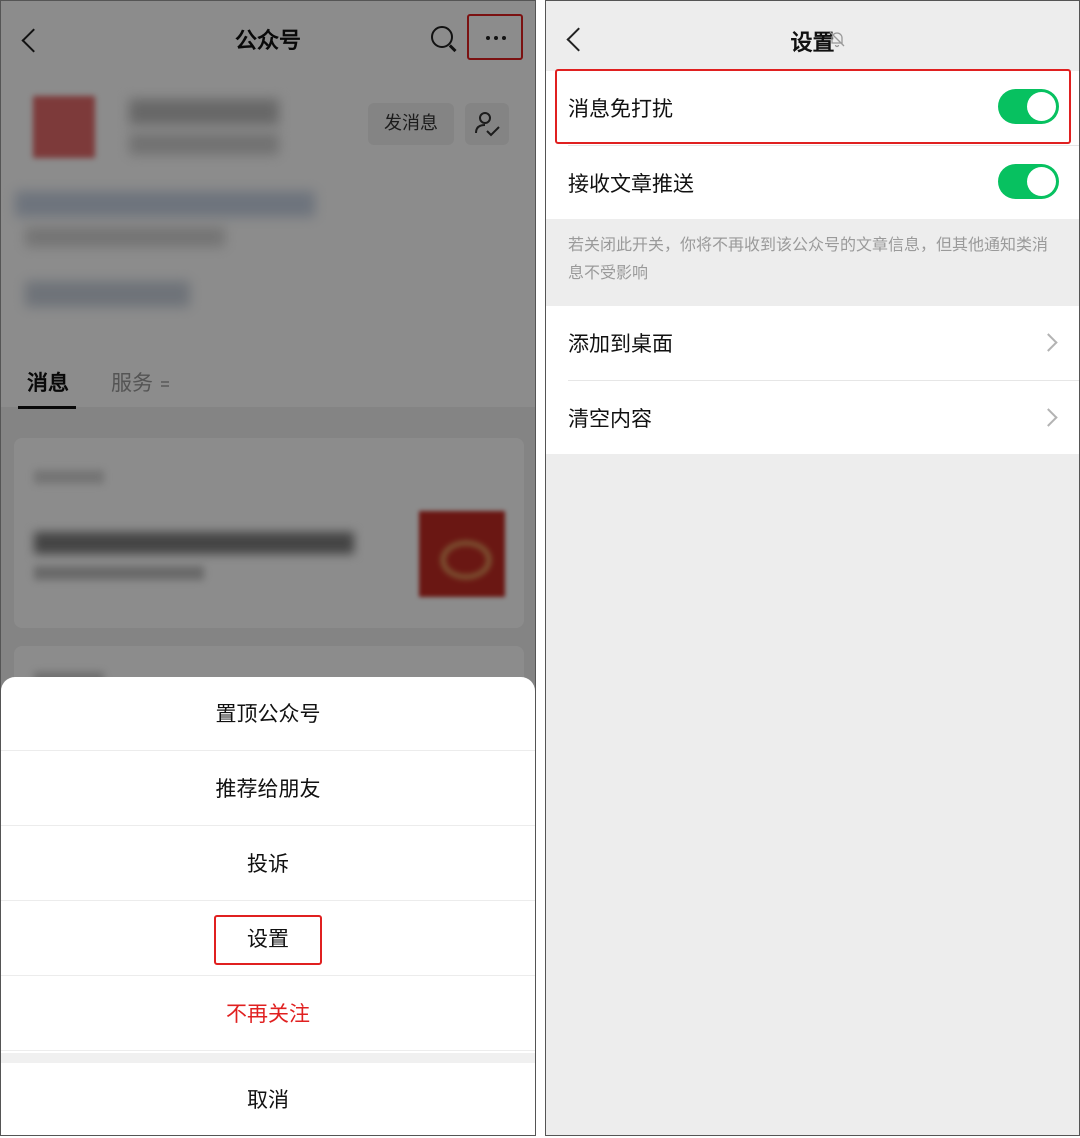 This screenshot has height=1138, width=1080. I want to click on row-clear-content: 清空内容, so click(812, 418).